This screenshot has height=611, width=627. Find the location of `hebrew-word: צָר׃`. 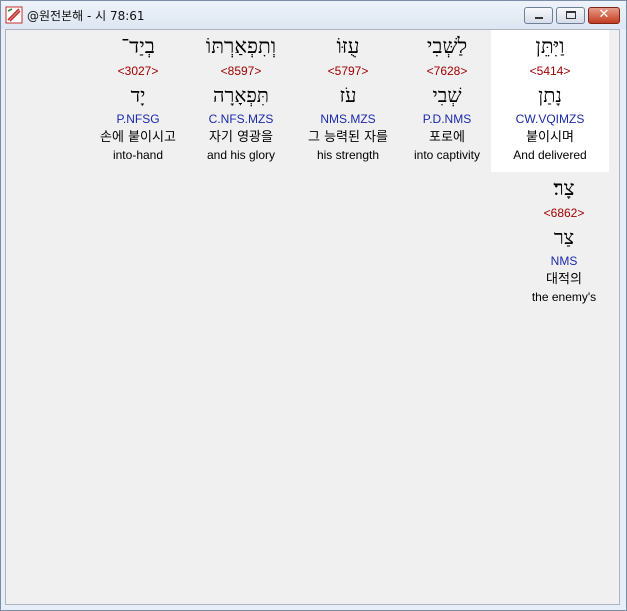

hebrew-word: צָר׃ is located at coordinates (564, 188).